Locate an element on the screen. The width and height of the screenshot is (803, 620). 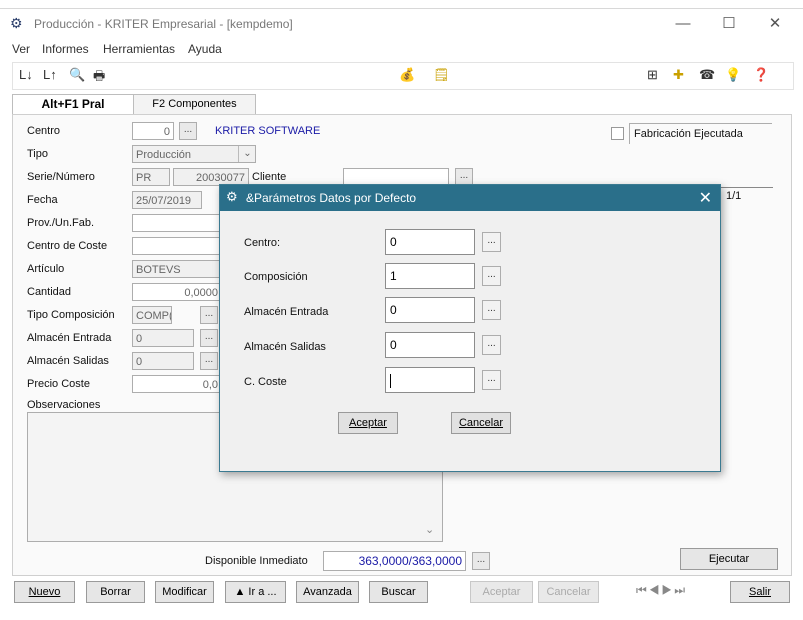
print-preview-icon: 🔍 is located at coordinates (77, 75).